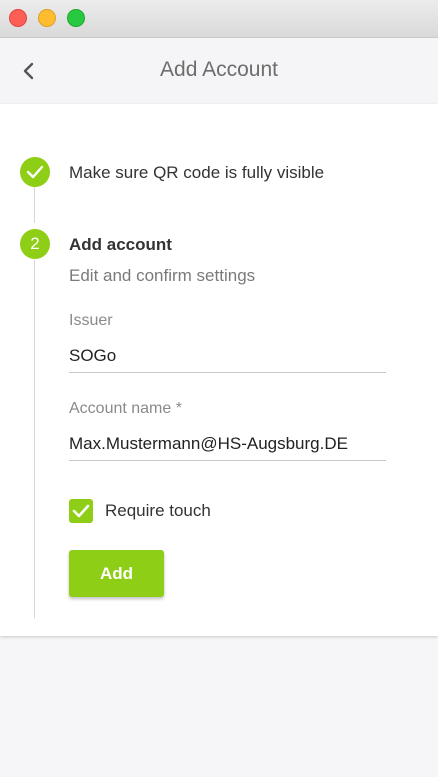 The height and width of the screenshot is (777, 438). I want to click on require-touch-checkbox, so click(81, 511).